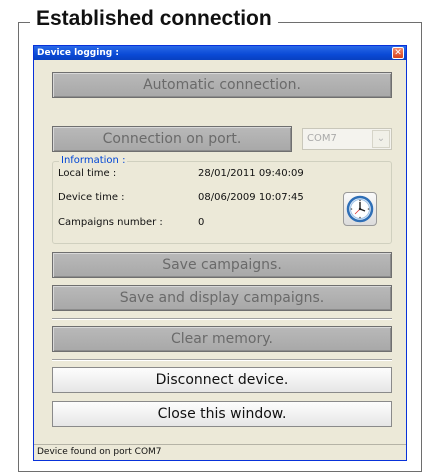 The image size is (430, 476). Describe the element at coordinates (201, 222) in the screenshot. I see `campaigns-number-value: 0` at that location.